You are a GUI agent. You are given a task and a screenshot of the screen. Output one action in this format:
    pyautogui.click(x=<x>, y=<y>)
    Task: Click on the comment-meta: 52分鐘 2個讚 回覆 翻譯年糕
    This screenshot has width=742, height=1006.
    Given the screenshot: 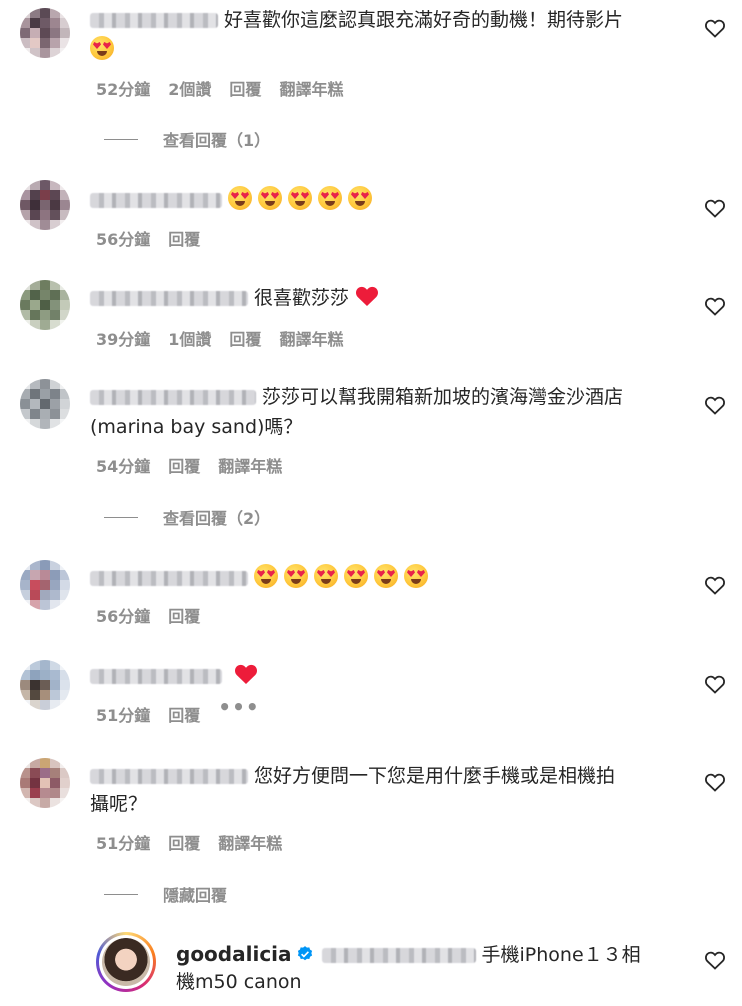 What is the action you would take?
    pyautogui.click(x=228, y=88)
    